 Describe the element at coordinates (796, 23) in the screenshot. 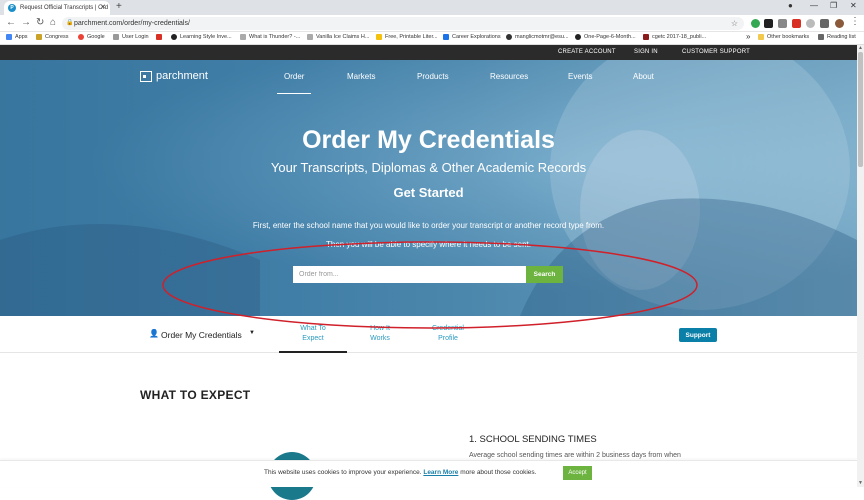

I see `adobe-pdf-icon` at that location.